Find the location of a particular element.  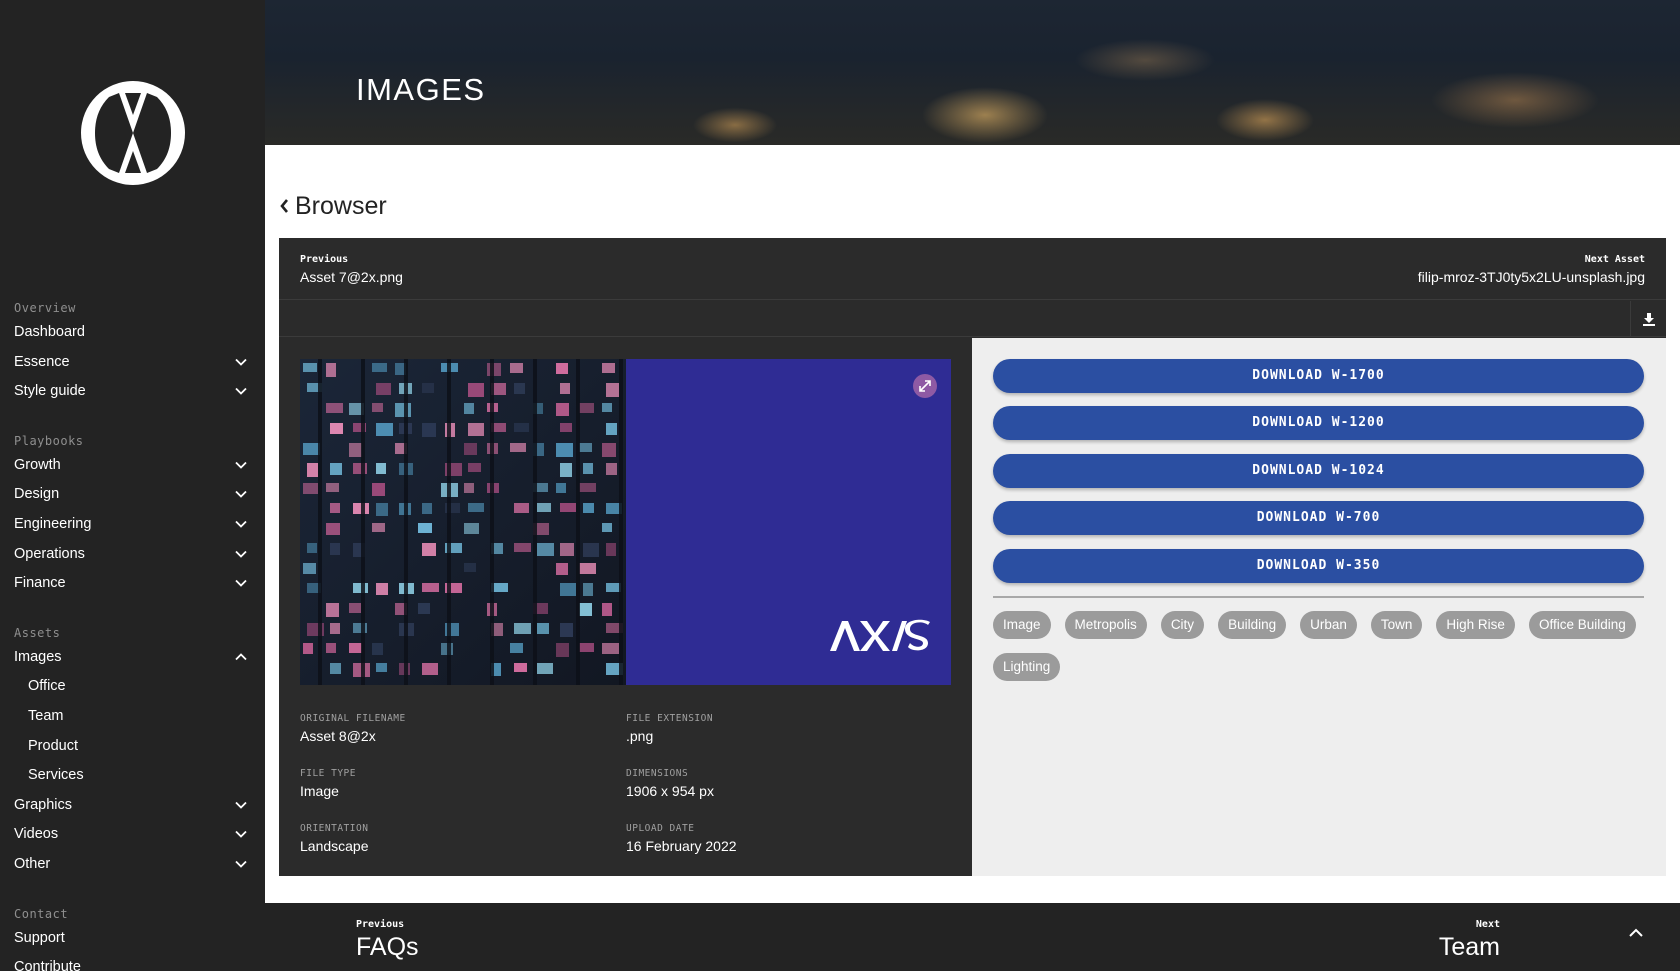

sidebar-item-label: Essence is located at coordinates (42, 361).